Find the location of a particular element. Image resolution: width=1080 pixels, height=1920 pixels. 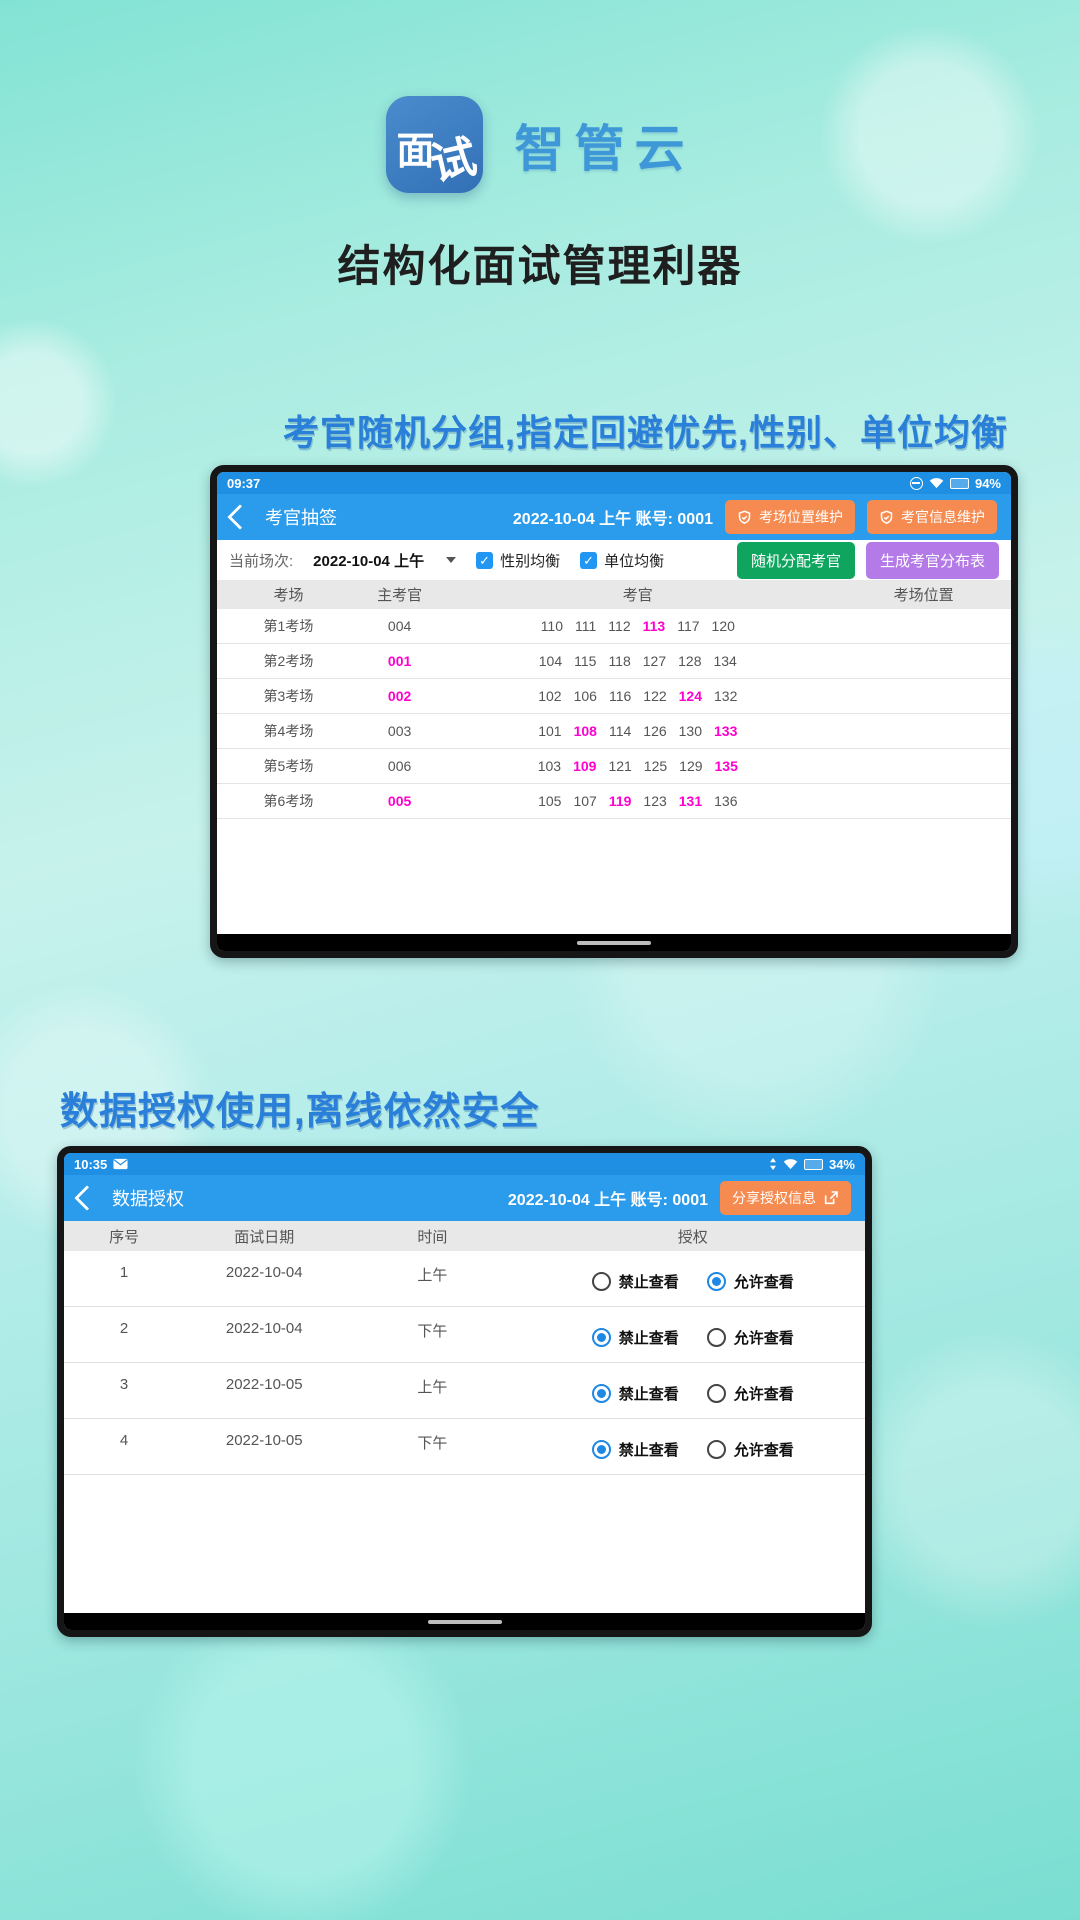

table-row: 第5考场 006 103 109 121 125 129 135 is located at coordinates (614, 766).